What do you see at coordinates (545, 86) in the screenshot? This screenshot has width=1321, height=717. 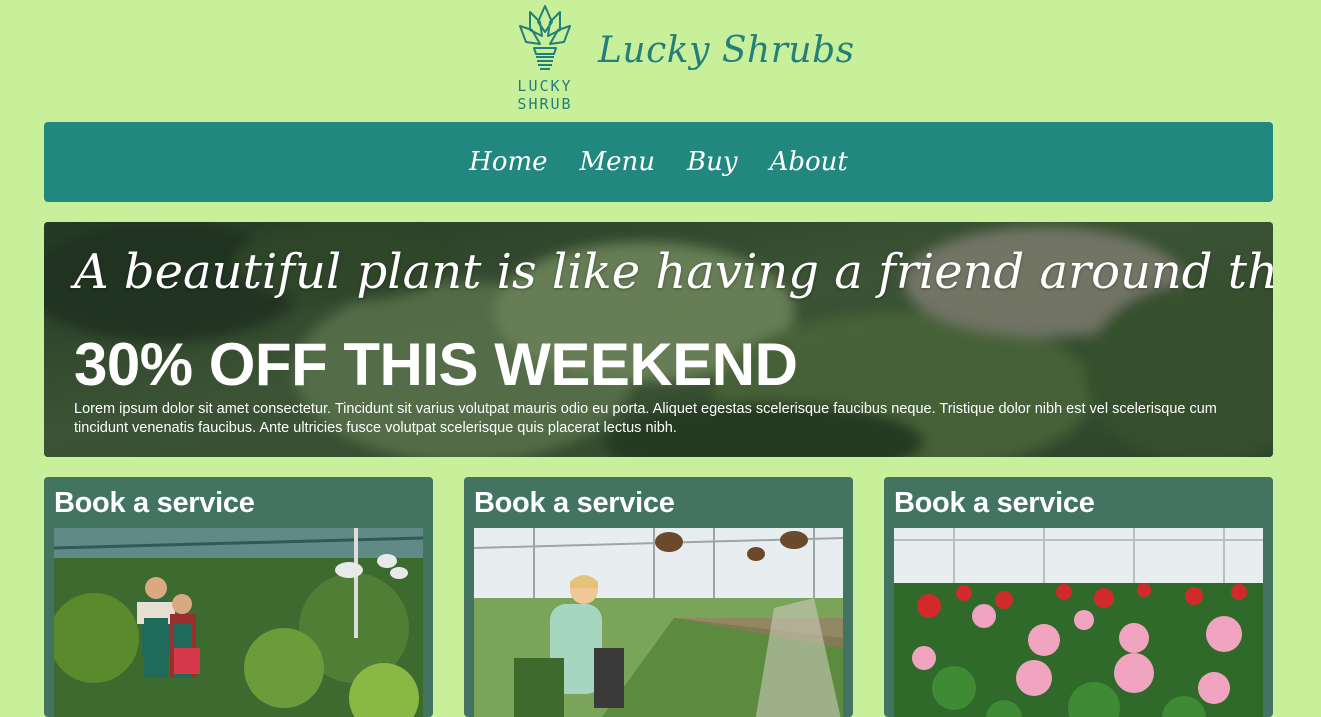 I see `logo-text-line1: LUCKY` at bounding box center [545, 86].